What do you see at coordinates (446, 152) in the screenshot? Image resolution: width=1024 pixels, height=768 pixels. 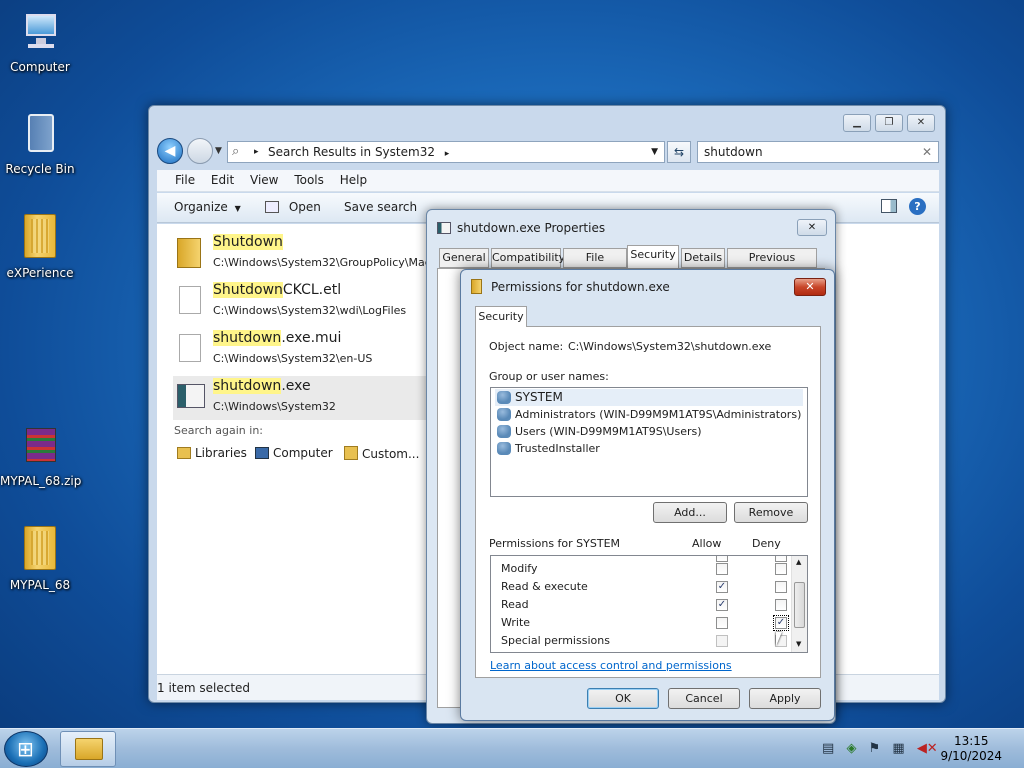 I see `address-bar: ⌕ ▸ Search Results in System32 ▸ ▼` at bounding box center [446, 152].